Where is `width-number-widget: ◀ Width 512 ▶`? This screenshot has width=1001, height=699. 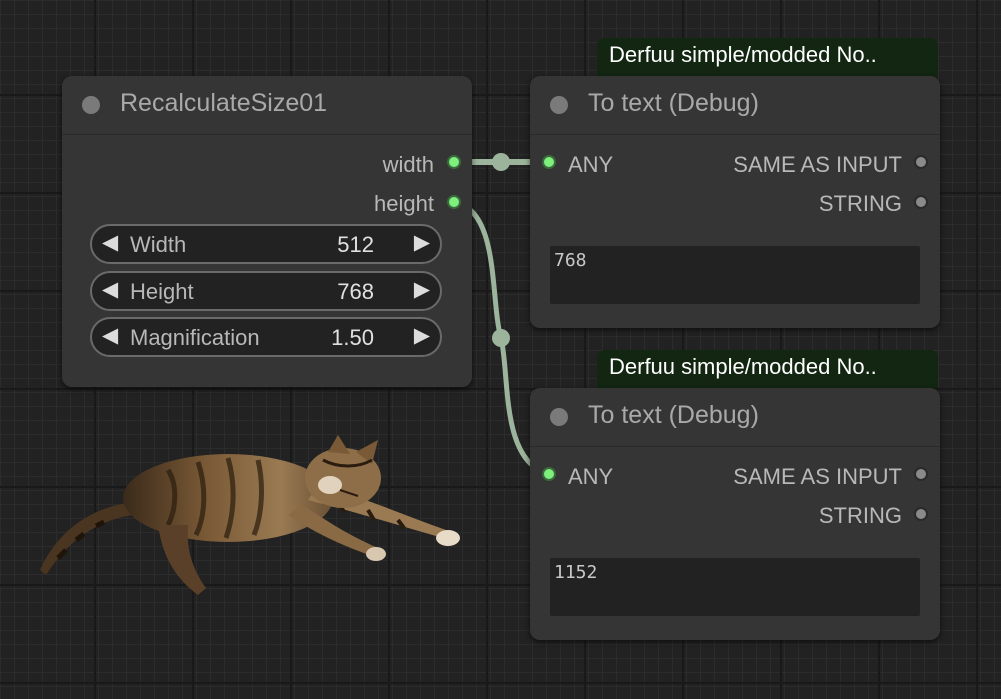 width-number-widget: ◀ Width 512 ▶ is located at coordinates (266, 244).